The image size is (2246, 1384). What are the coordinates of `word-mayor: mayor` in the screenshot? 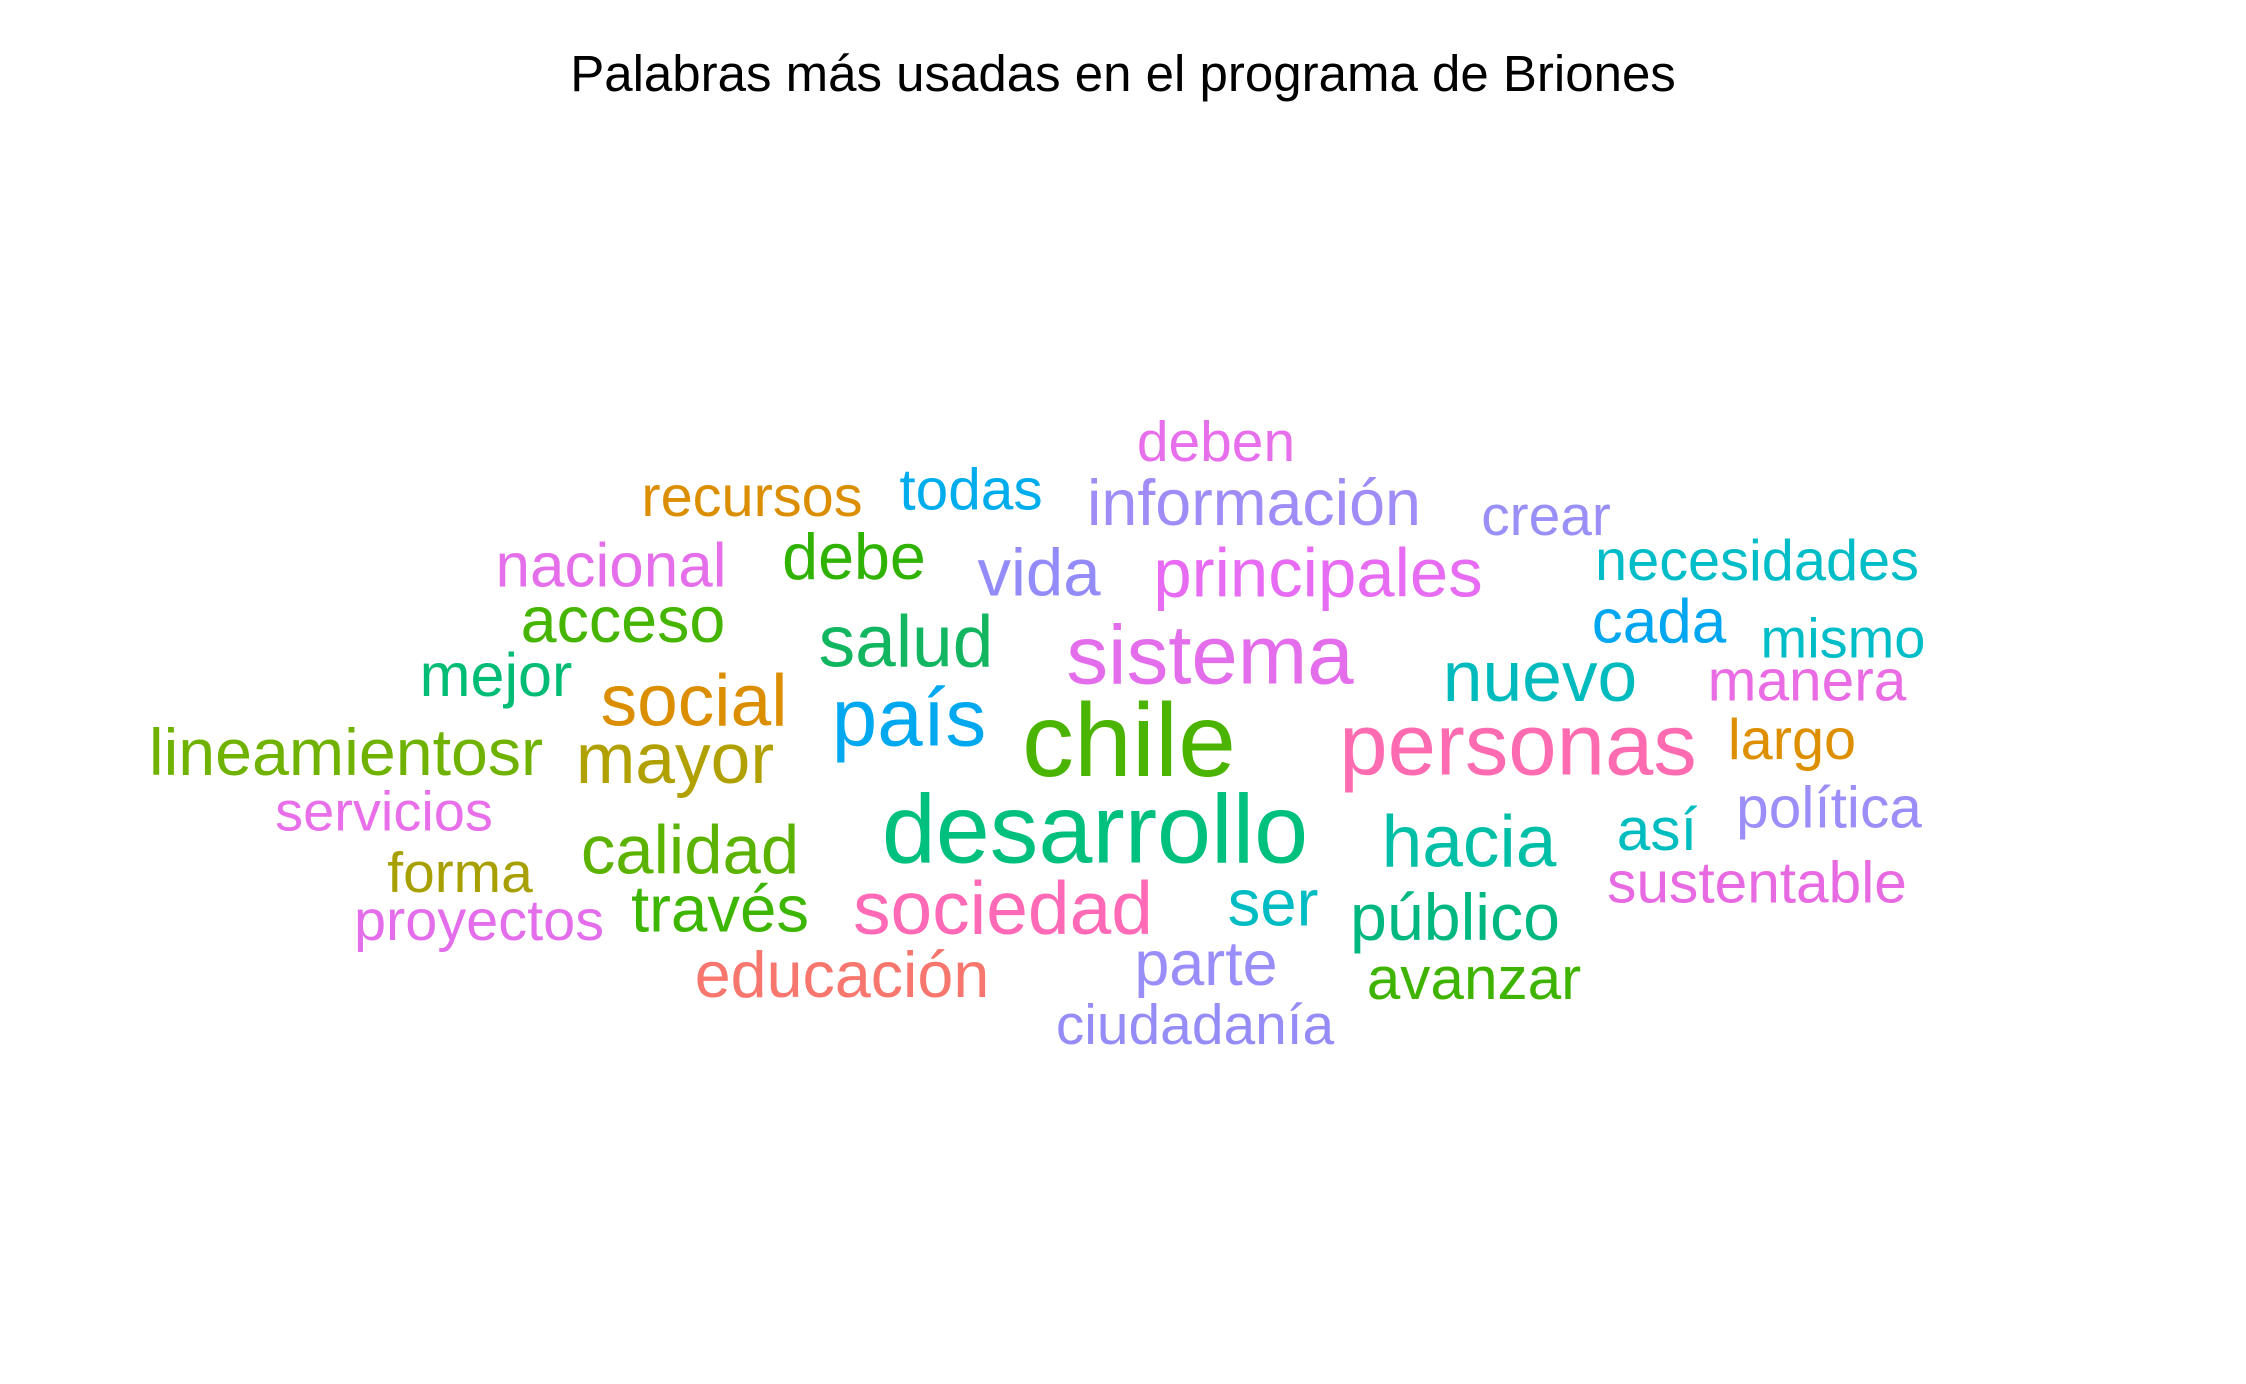 It's located at (675, 759).